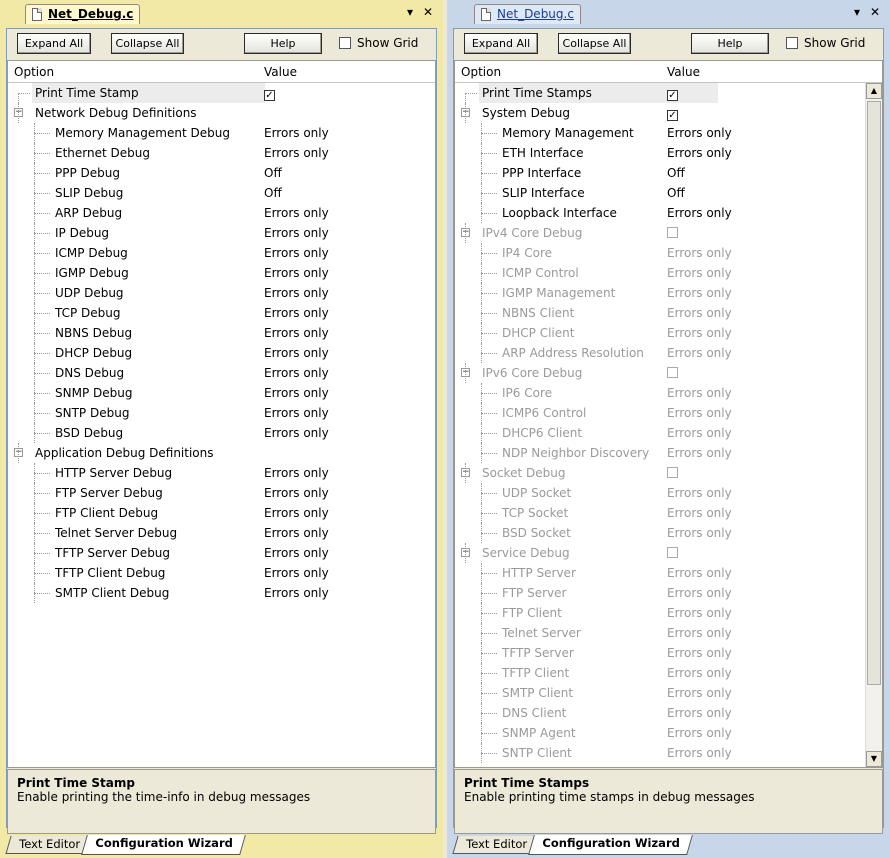  Describe the element at coordinates (874, 393) in the screenshot. I see `scrollbar-thumb` at that location.